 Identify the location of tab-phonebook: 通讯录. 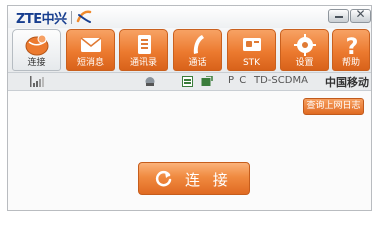
(143, 50).